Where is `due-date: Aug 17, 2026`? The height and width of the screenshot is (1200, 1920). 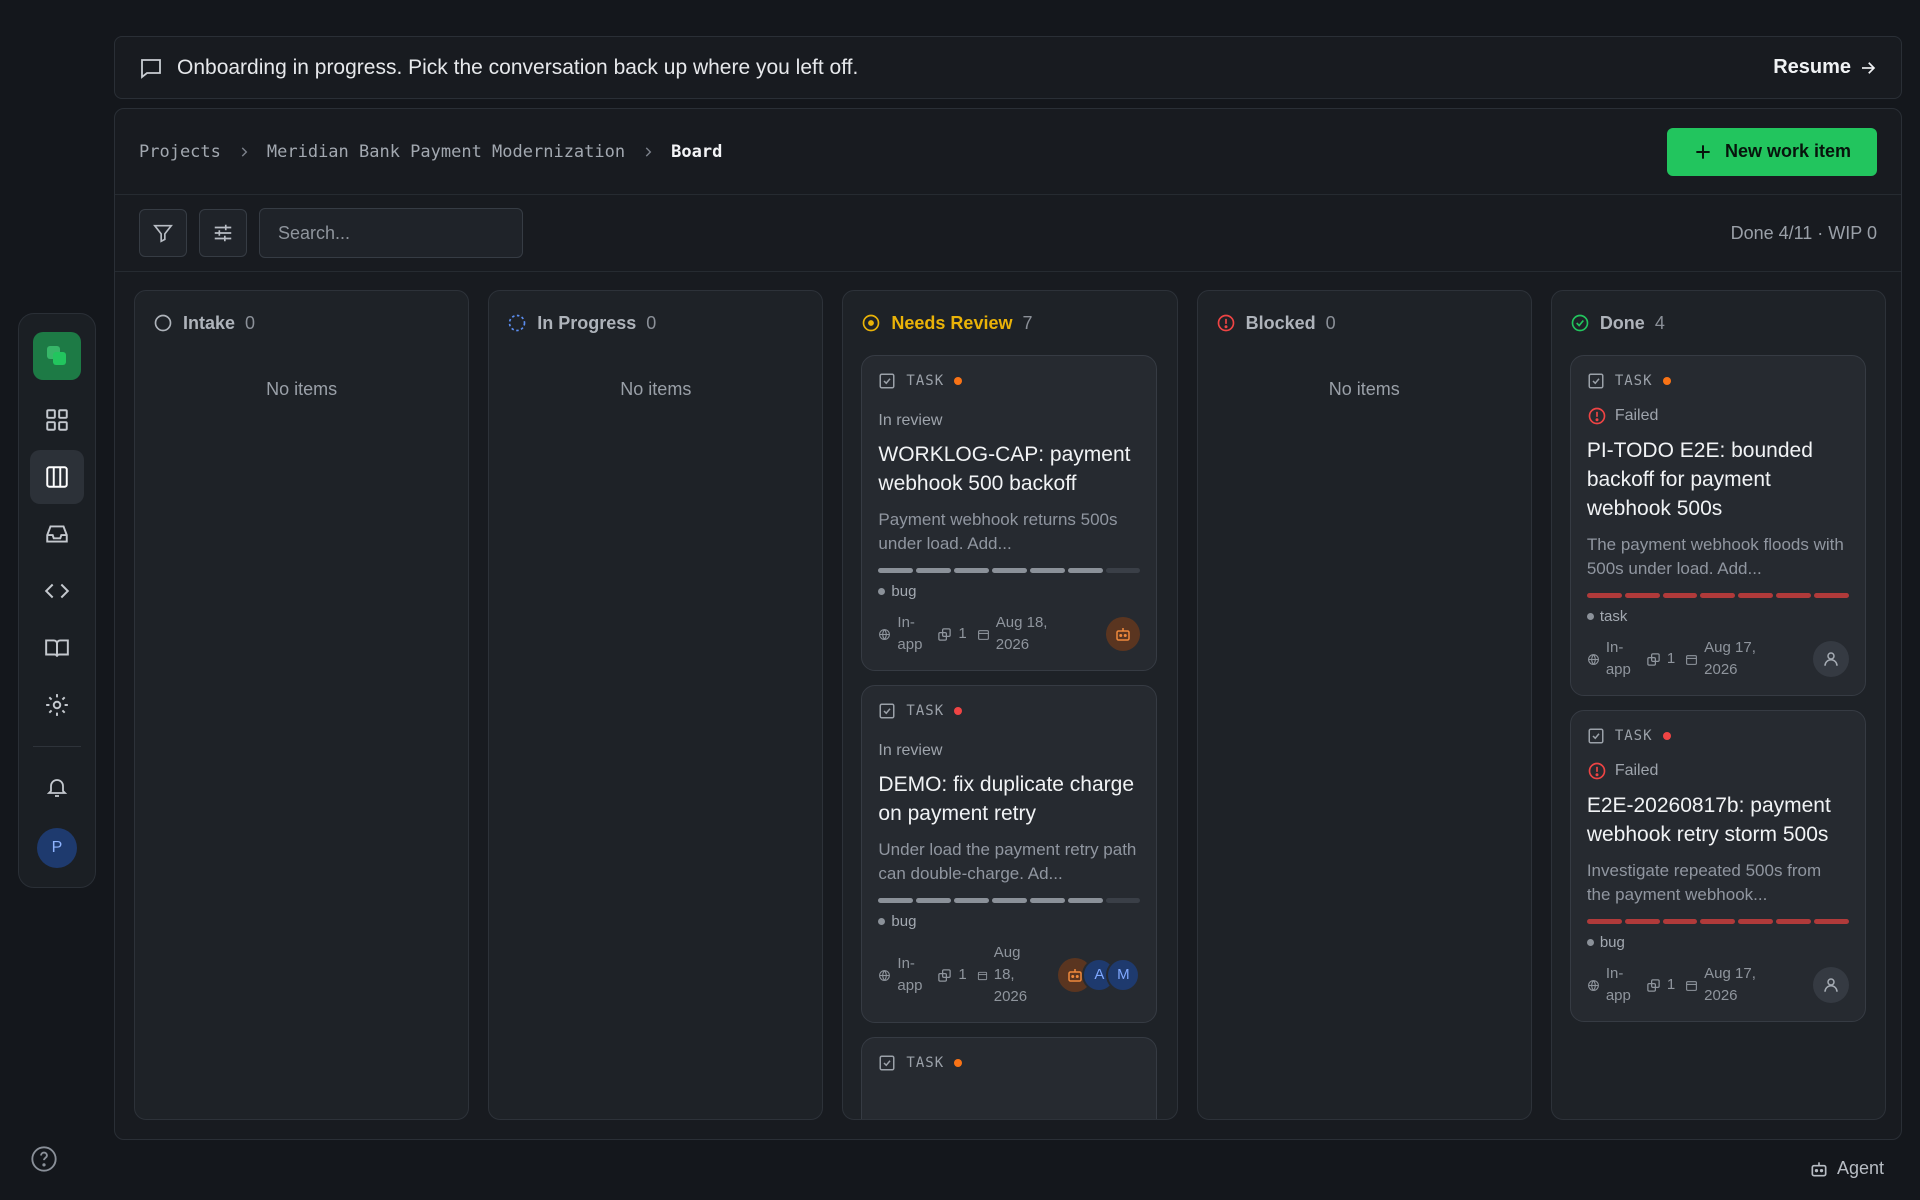 due-date: Aug 17, 2026 is located at coordinates (1723, 659).